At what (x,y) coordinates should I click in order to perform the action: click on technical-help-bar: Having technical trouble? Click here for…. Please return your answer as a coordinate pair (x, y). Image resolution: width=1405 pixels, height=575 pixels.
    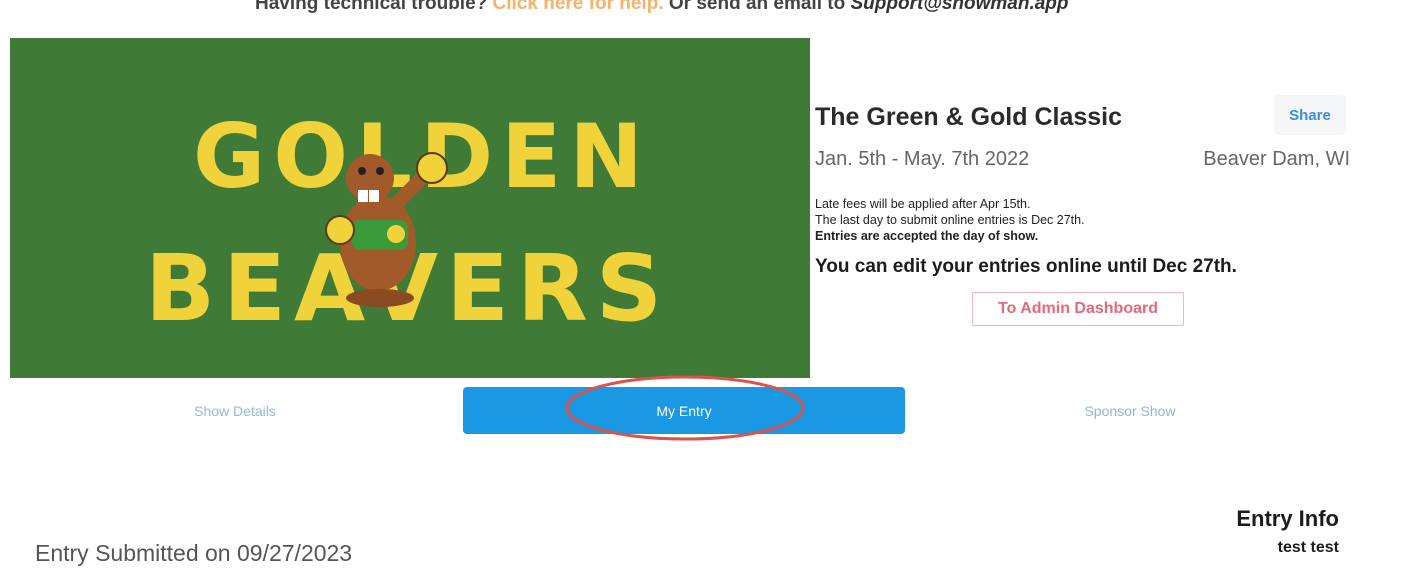
    Looking at the image, I should click on (702, 14).